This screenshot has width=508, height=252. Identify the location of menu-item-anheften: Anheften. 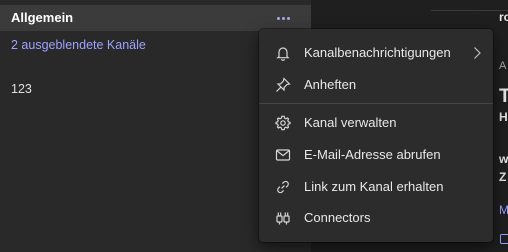
(376, 84).